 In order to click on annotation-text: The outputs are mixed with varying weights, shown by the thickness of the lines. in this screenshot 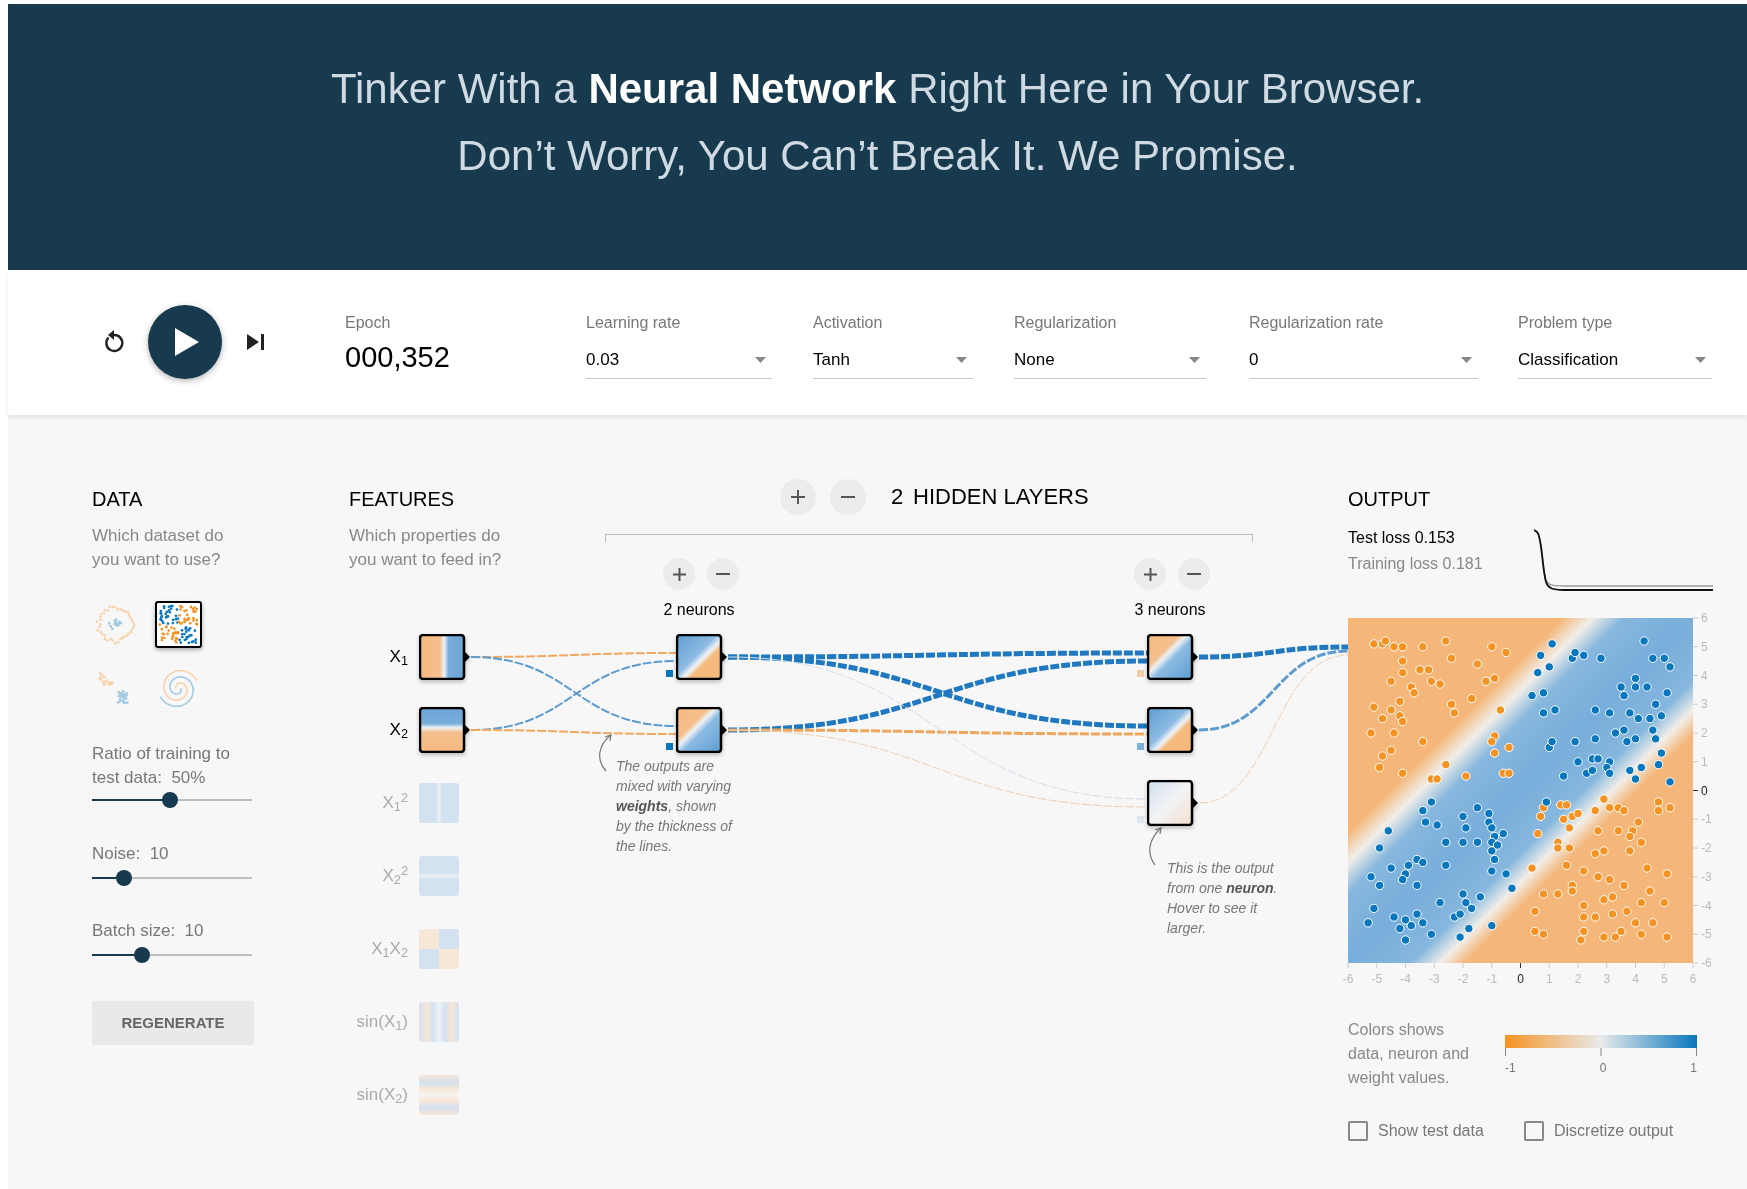, I will do `click(675, 806)`.